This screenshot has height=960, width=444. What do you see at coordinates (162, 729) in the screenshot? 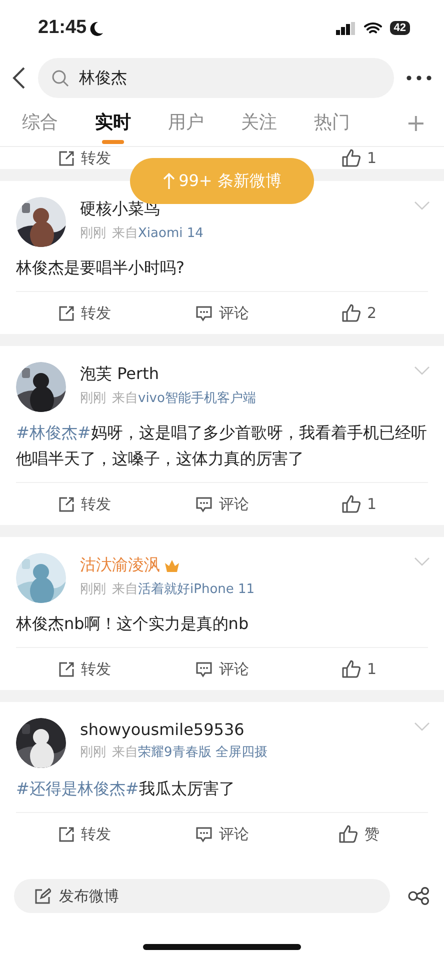
I see `user-name: showyousmile59536` at bounding box center [162, 729].